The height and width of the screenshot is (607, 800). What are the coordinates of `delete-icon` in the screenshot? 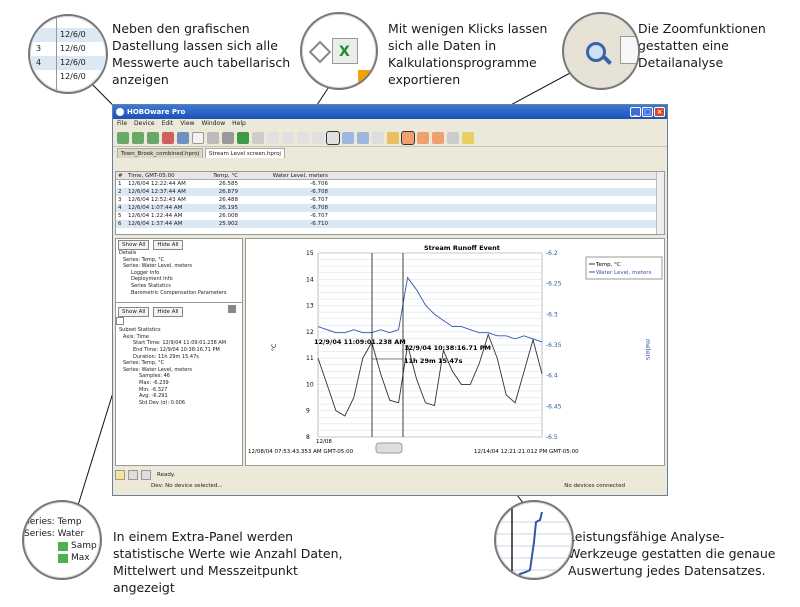 It's located at (228, 137).